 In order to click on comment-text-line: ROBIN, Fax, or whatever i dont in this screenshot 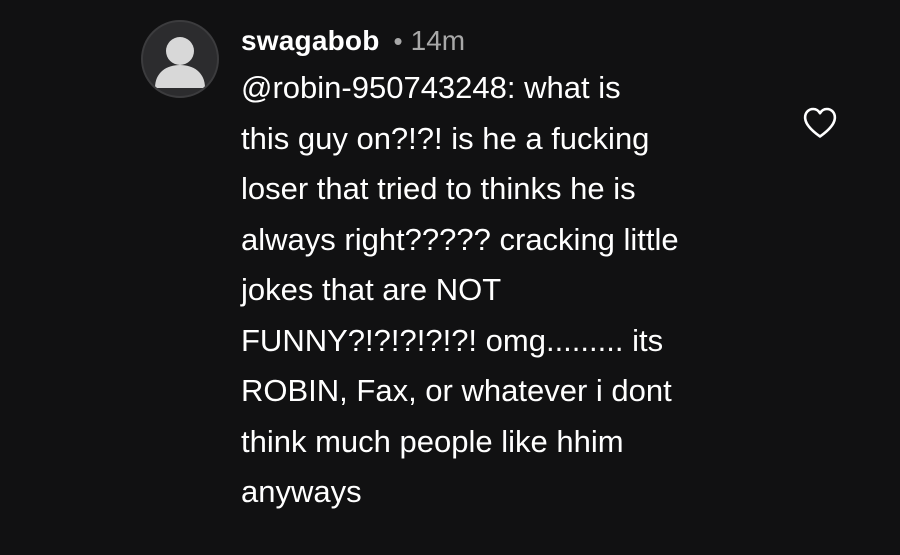, I will do `click(456, 390)`.